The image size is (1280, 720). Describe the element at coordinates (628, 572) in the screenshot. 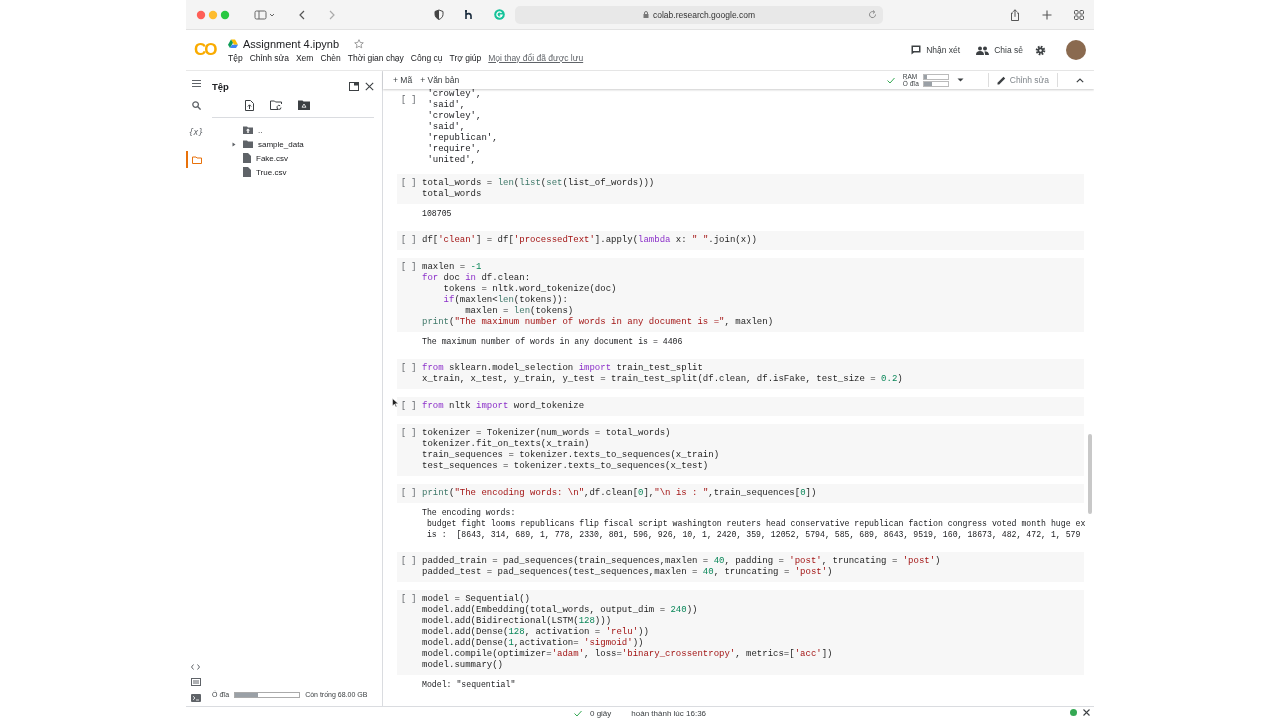

I see `code-line: padded_test = pad_sequences(test_sequences,maxlen = 40, truncating = 'post')` at that location.